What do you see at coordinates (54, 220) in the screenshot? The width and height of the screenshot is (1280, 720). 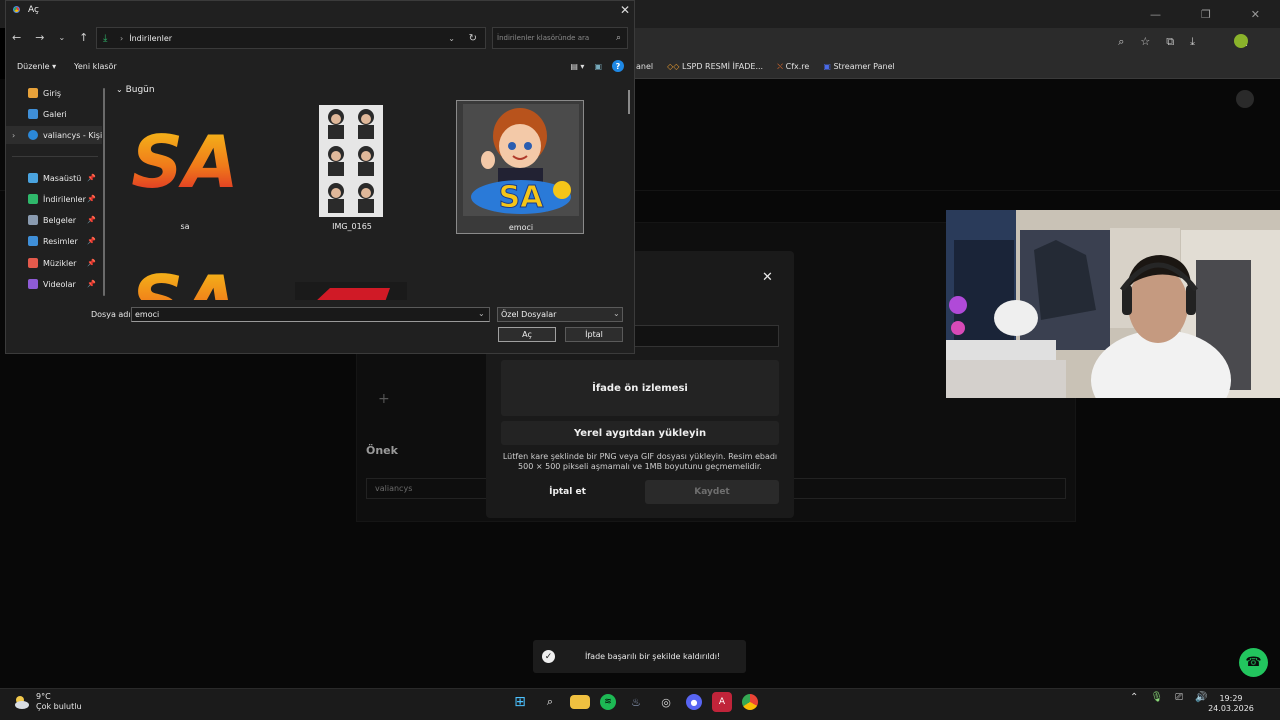 I see `nav-item-documents: Belgeler 📌` at bounding box center [54, 220].